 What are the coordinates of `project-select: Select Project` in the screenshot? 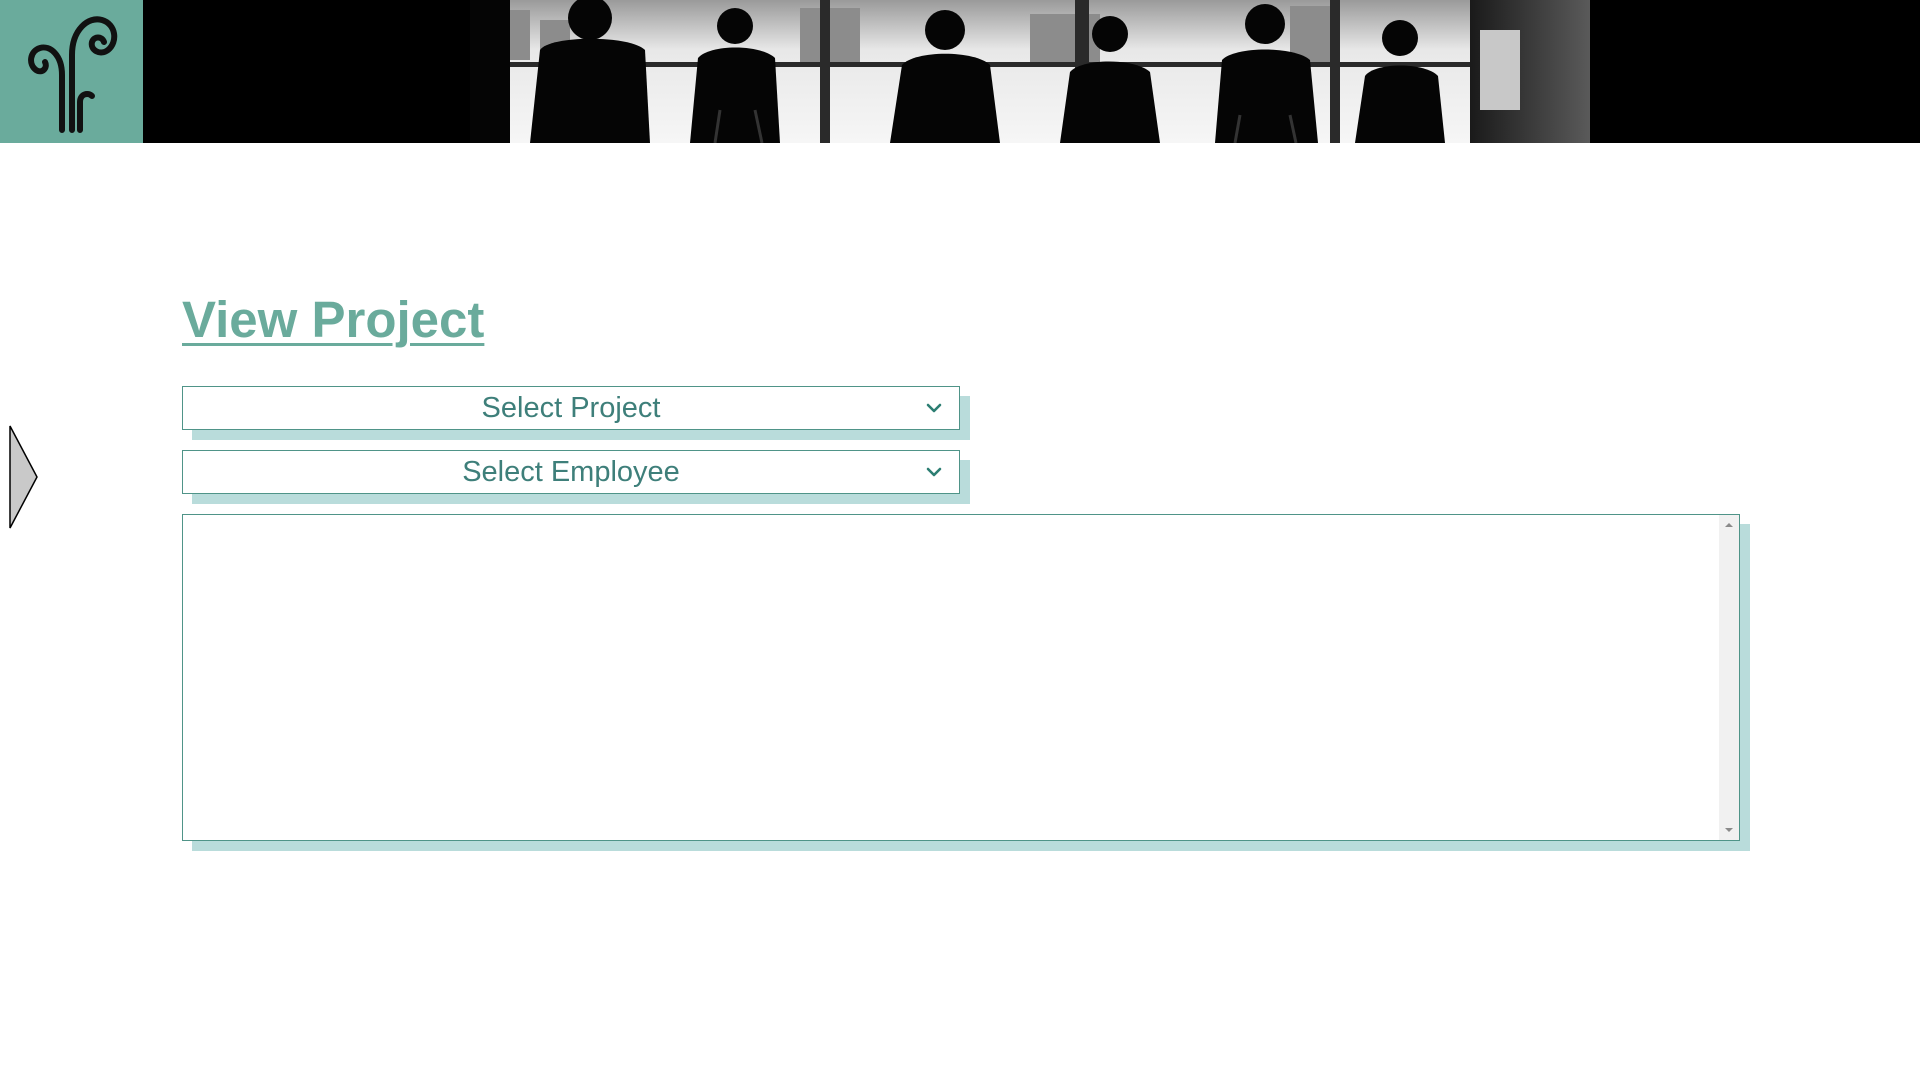 It's located at (571, 408).